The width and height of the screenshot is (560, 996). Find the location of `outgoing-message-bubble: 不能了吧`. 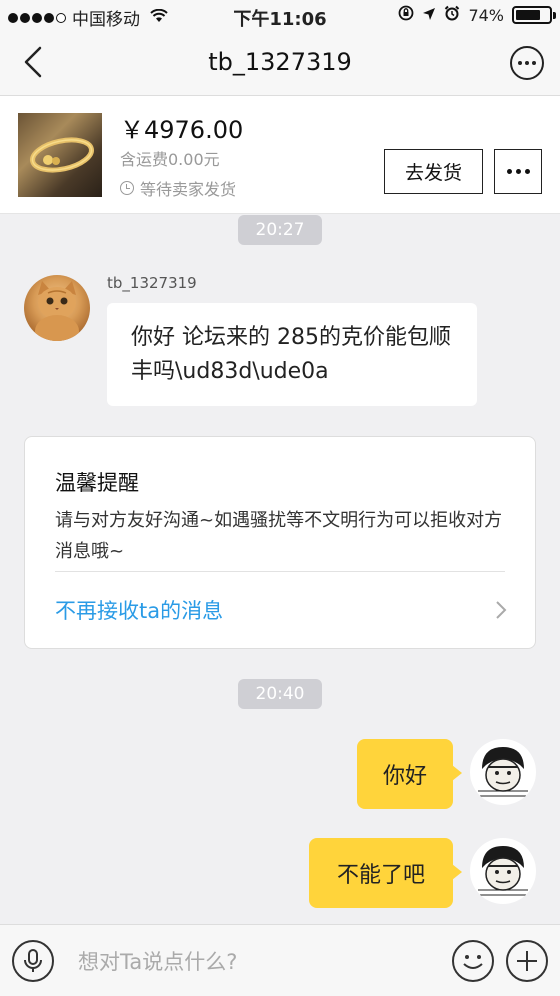

outgoing-message-bubble: 不能了吧 is located at coordinates (385, 873).